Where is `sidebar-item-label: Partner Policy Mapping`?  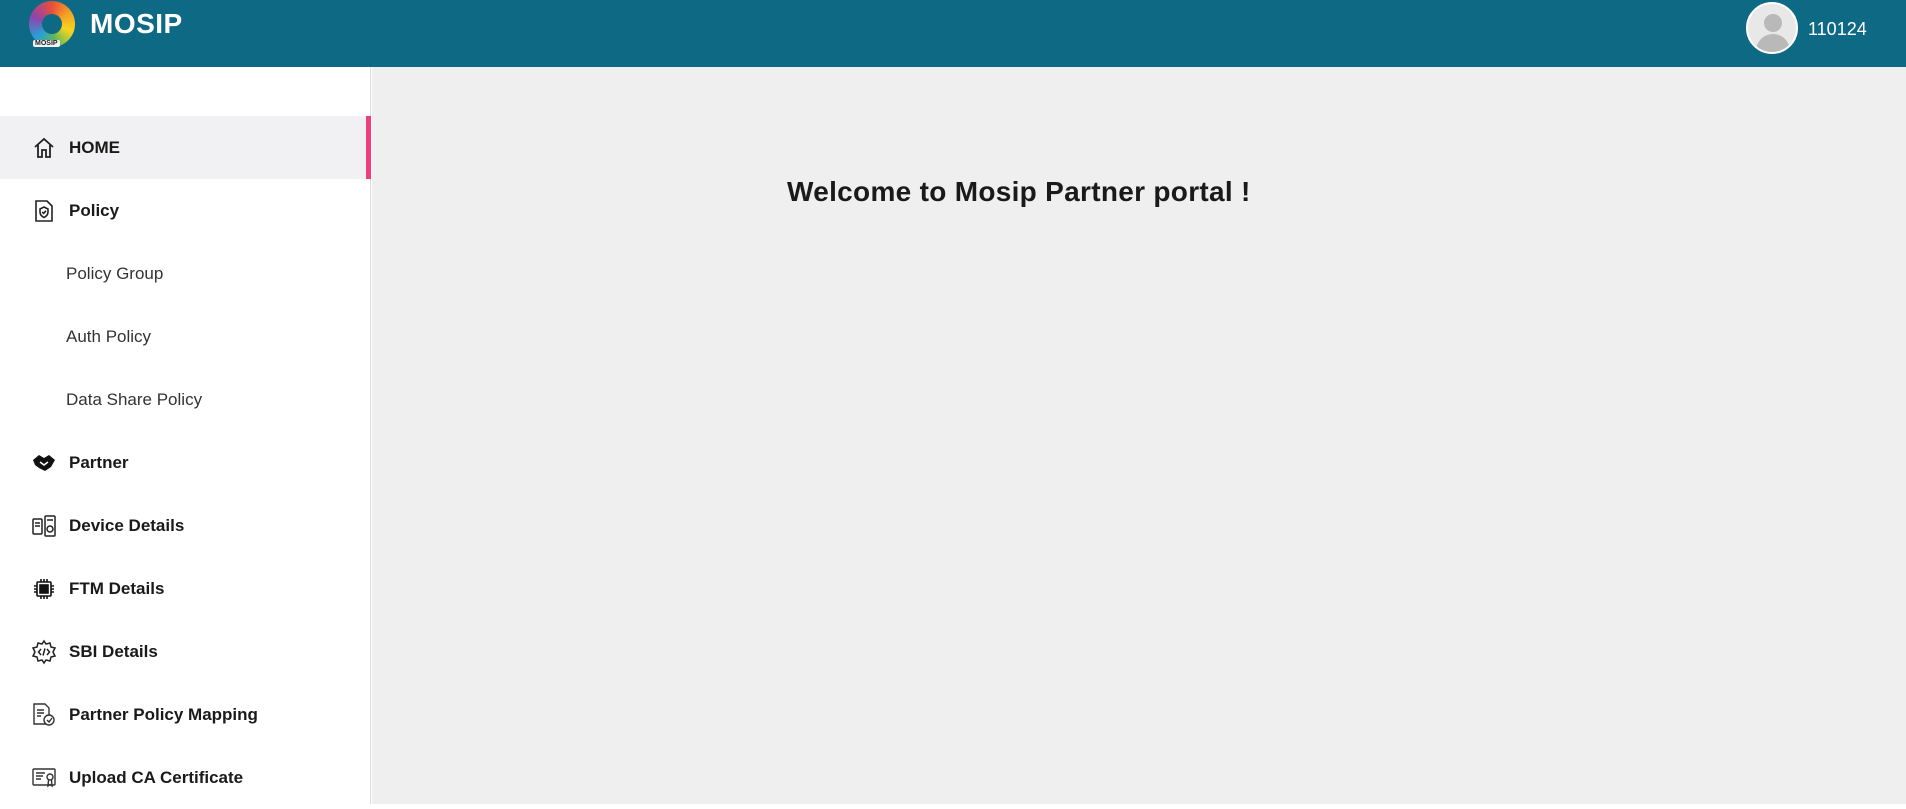
sidebar-item-label: Partner Policy Mapping is located at coordinates (163, 714).